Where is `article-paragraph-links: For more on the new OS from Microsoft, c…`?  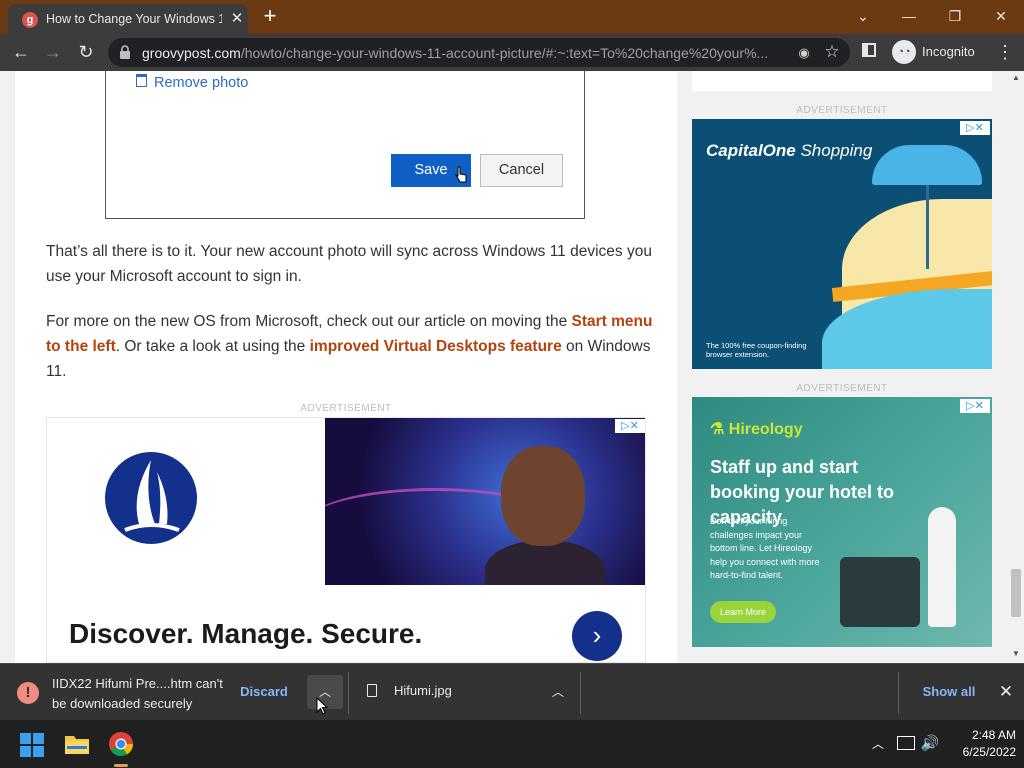 article-paragraph-links: For more on the new OS from Microsoft, c… is located at coordinates (351, 346).